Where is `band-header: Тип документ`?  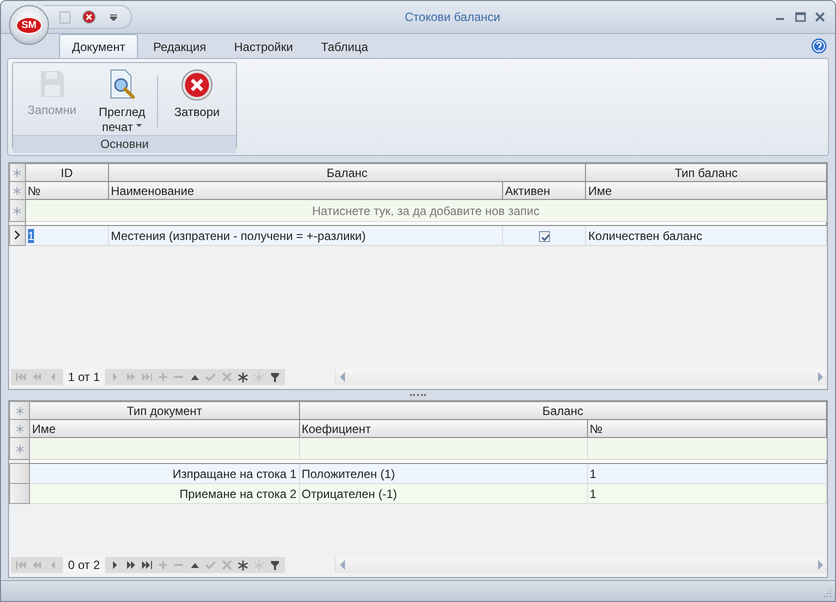 band-header: Тип документ is located at coordinates (165, 411).